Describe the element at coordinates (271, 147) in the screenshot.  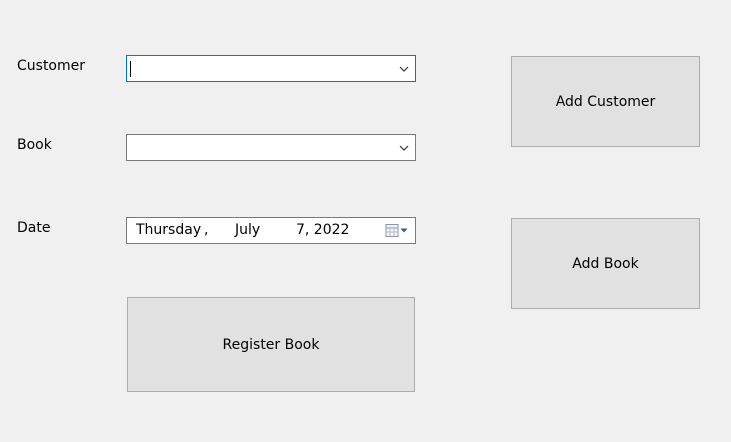
I see `book-combobox` at that location.